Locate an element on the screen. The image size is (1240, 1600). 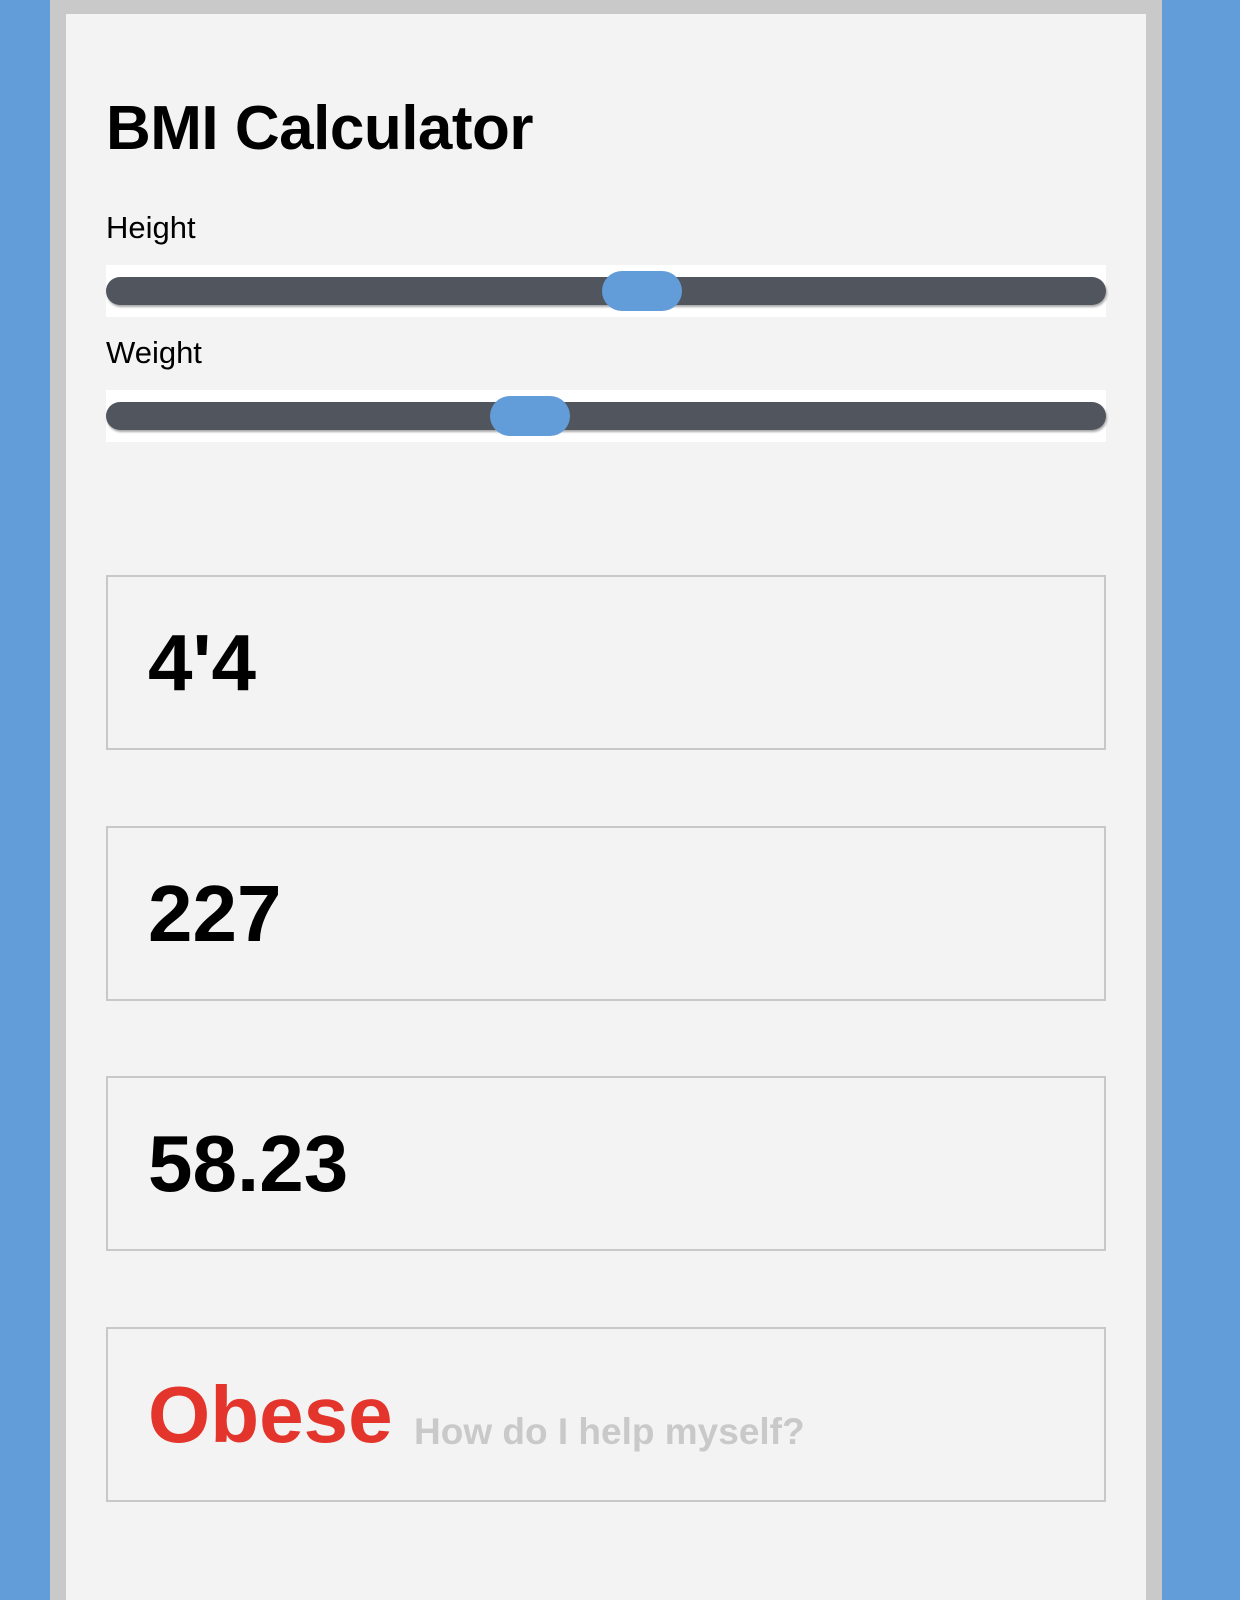
weight-slider is located at coordinates (606, 416).